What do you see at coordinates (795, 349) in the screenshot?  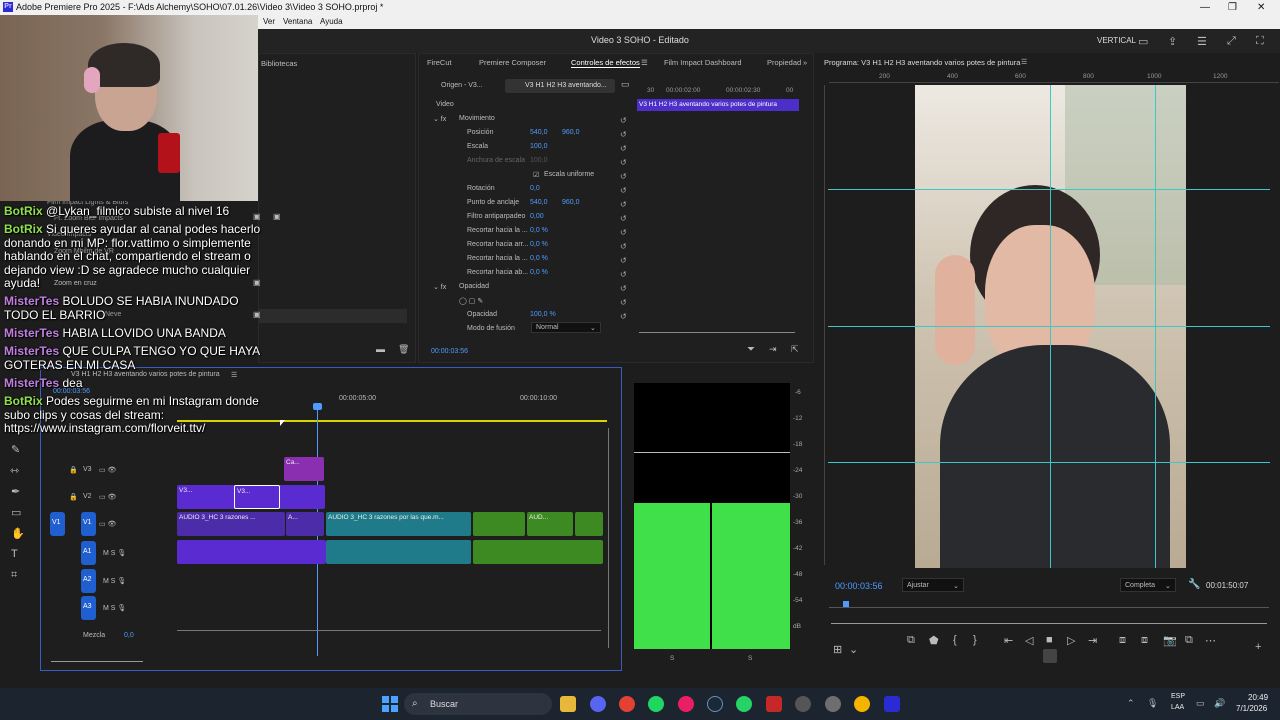 I see `panel-export-icon: ⇱` at bounding box center [795, 349].